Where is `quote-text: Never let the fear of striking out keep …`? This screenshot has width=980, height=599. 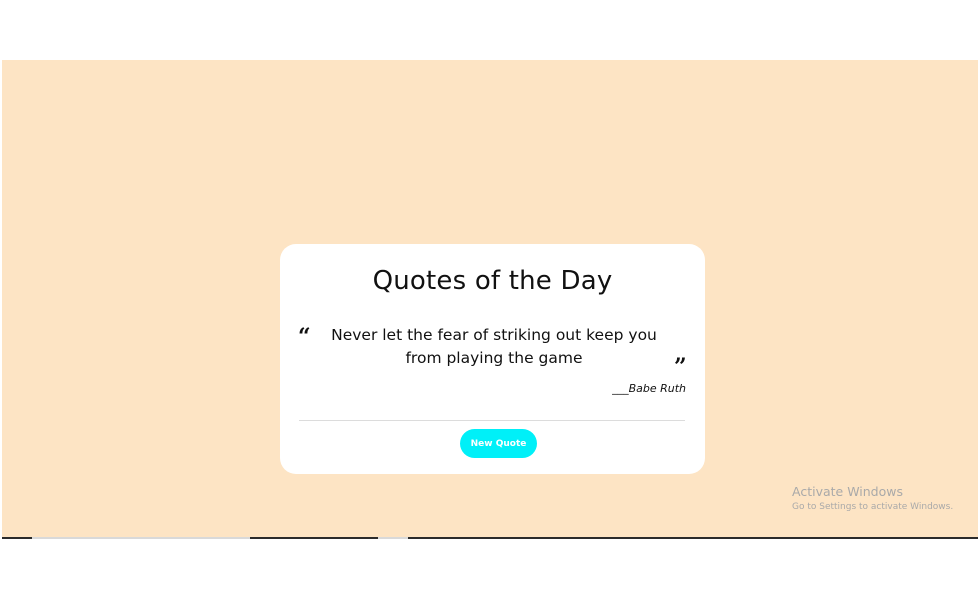
quote-text: Never let the fear of striking out keep … is located at coordinates (494, 346).